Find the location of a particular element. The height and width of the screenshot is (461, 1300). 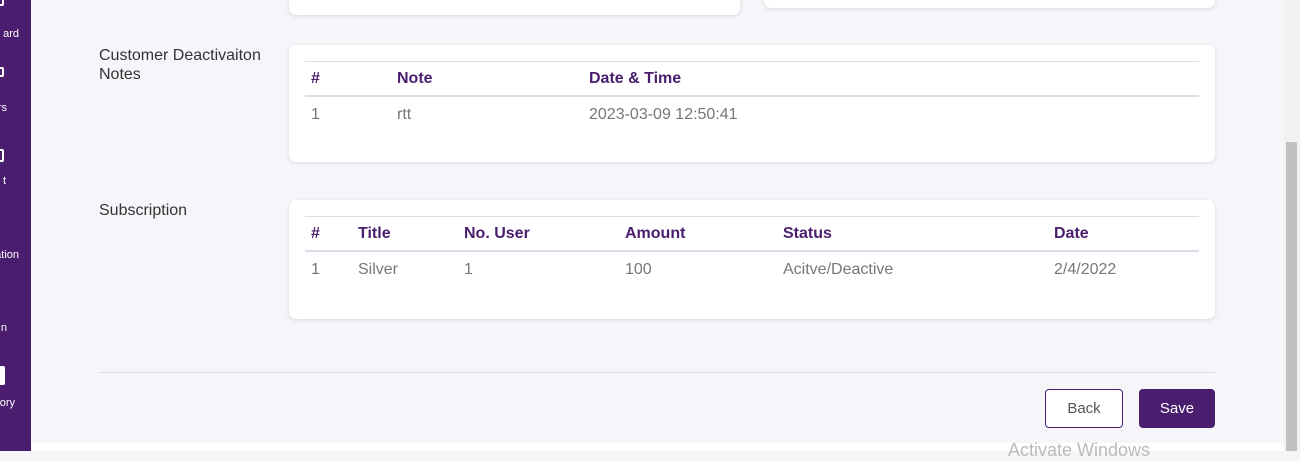

column-header: Title is located at coordinates (405, 234).